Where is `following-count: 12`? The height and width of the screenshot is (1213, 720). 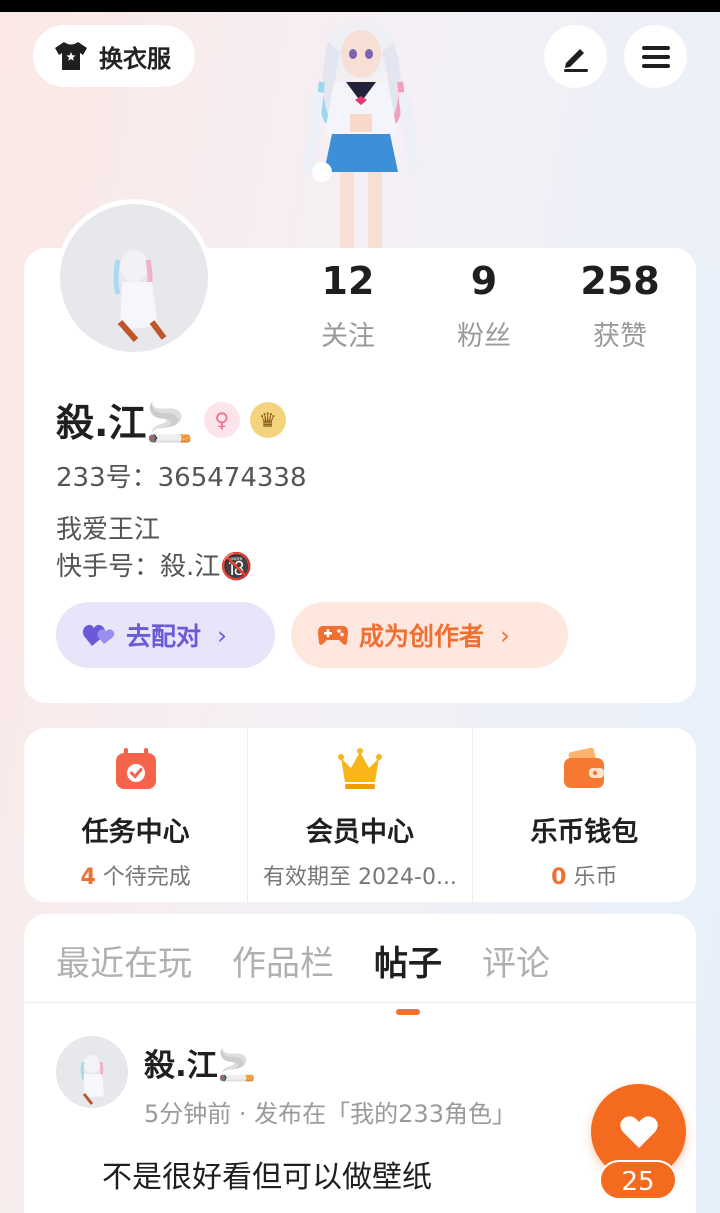 following-count: 12 is located at coordinates (348, 281).